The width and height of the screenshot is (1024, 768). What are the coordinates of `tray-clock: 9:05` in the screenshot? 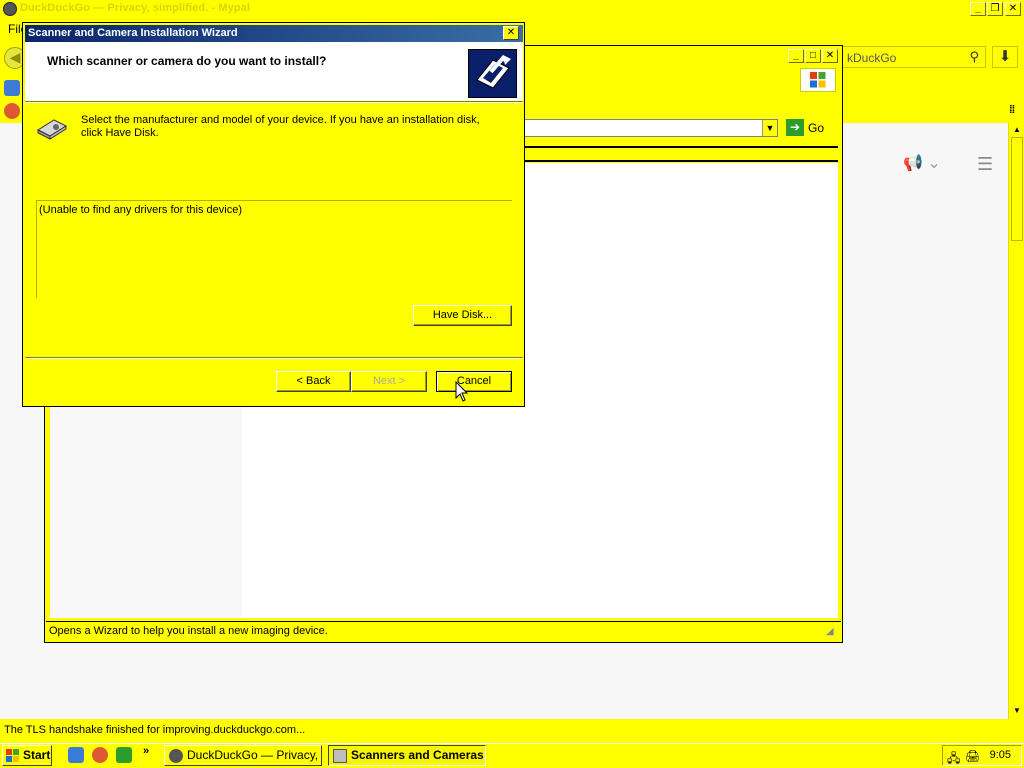 It's located at (1000, 755).